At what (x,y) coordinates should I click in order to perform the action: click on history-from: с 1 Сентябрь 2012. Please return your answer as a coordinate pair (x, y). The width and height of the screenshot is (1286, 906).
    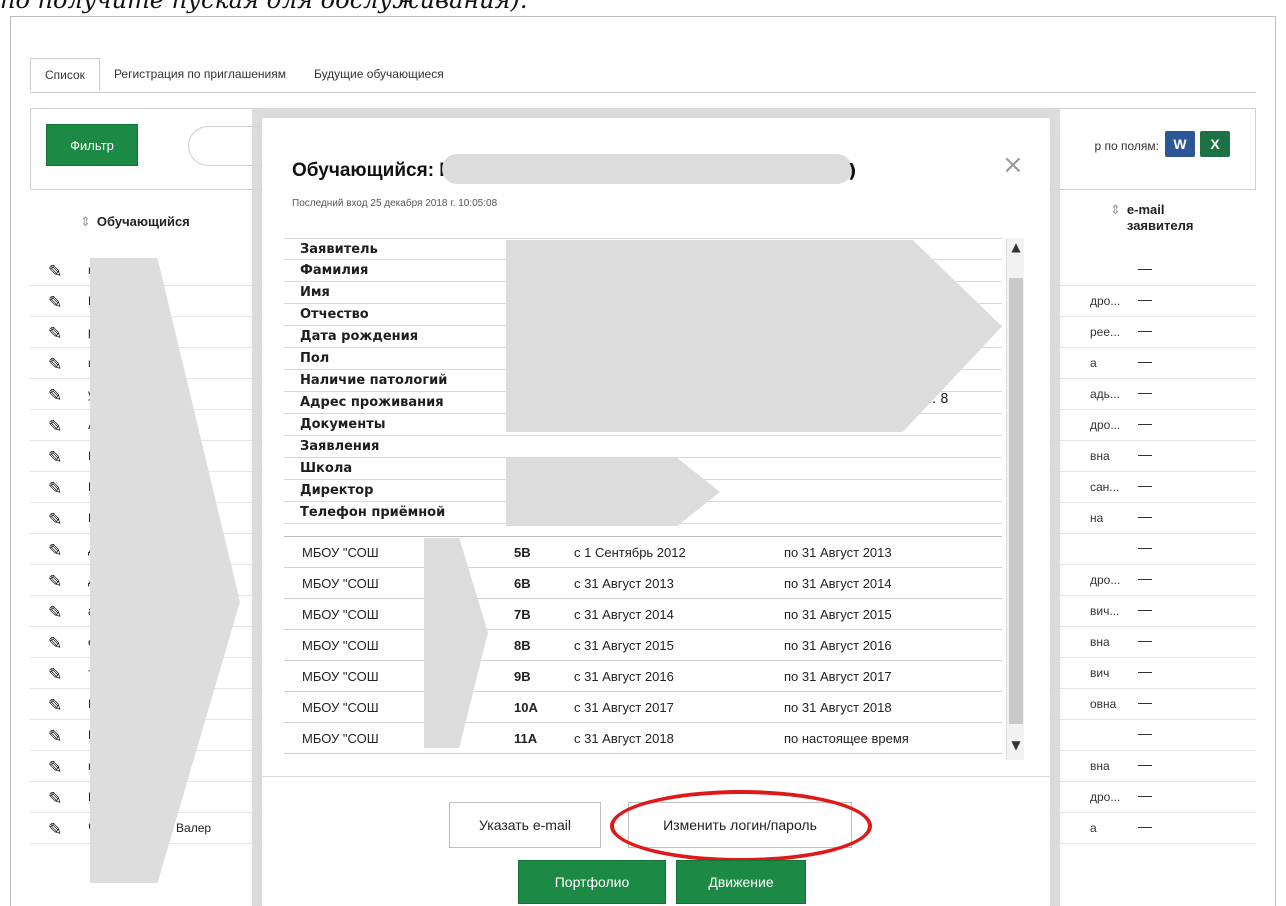
    Looking at the image, I should click on (630, 552).